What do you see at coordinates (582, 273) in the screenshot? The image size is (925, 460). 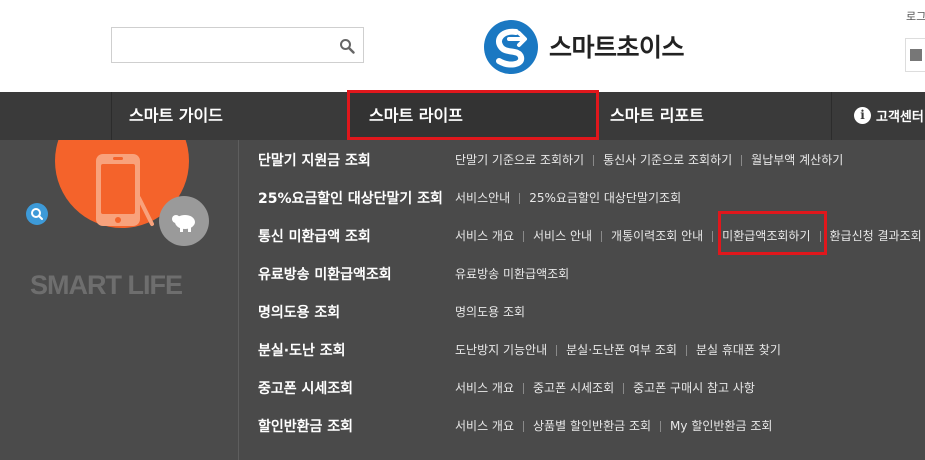 I see `menu-row: 유료방송 미환급액조회 유료방송 미환급액조회` at bounding box center [582, 273].